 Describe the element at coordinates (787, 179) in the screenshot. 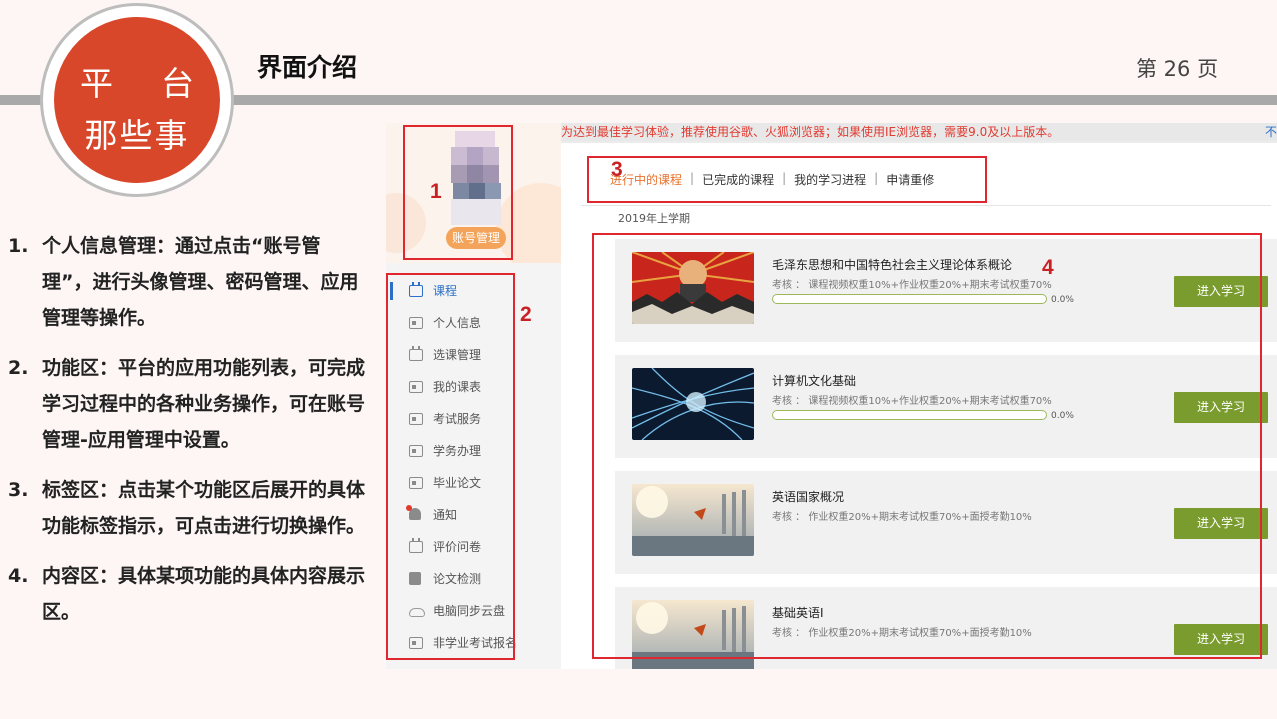

I see `annotation-box-tabs` at that location.